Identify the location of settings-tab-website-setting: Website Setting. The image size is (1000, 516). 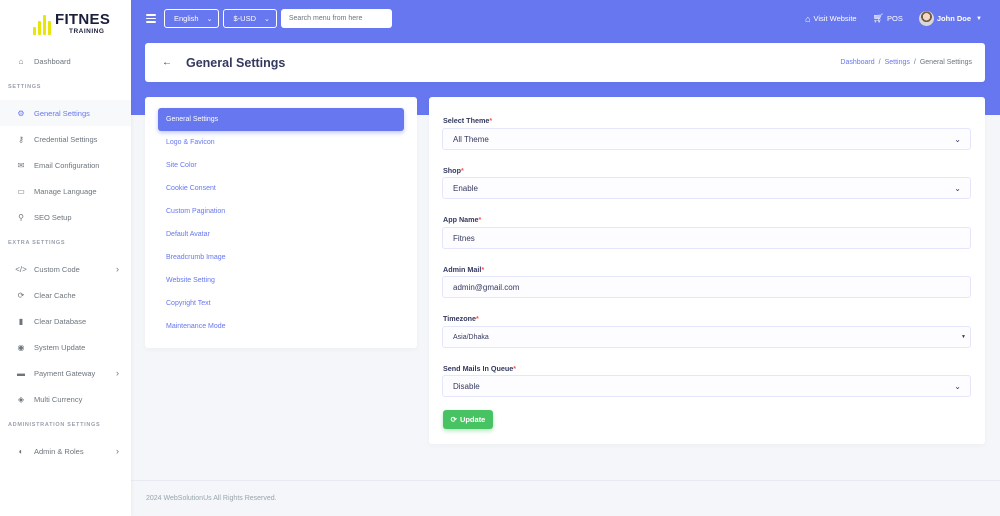
(281, 280).